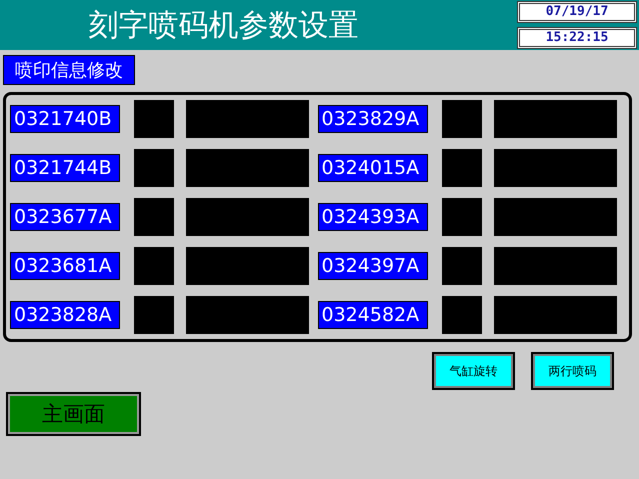 The image size is (639, 479). What do you see at coordinates (577, 38) in the screenshot?
I see `time-display: 15:22:15` at bounding box center [577, 38].